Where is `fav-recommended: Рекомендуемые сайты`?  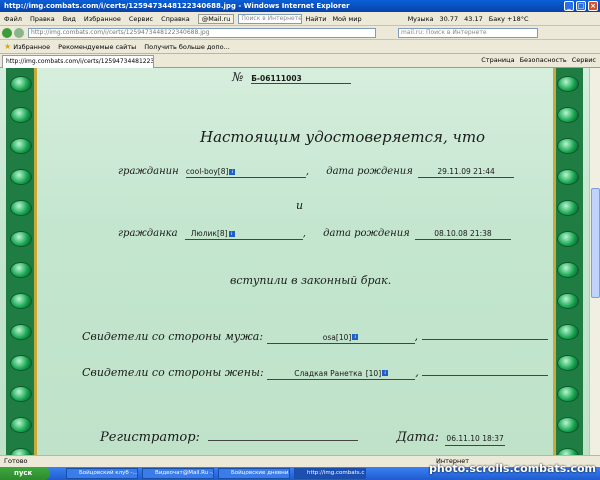 fav-recommended: Рекомендуемые сайты is located at coordinates (97, 47).